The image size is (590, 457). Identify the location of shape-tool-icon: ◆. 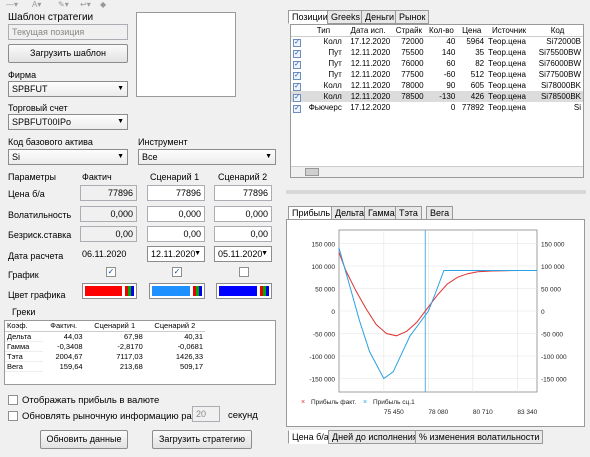
(103, 4).